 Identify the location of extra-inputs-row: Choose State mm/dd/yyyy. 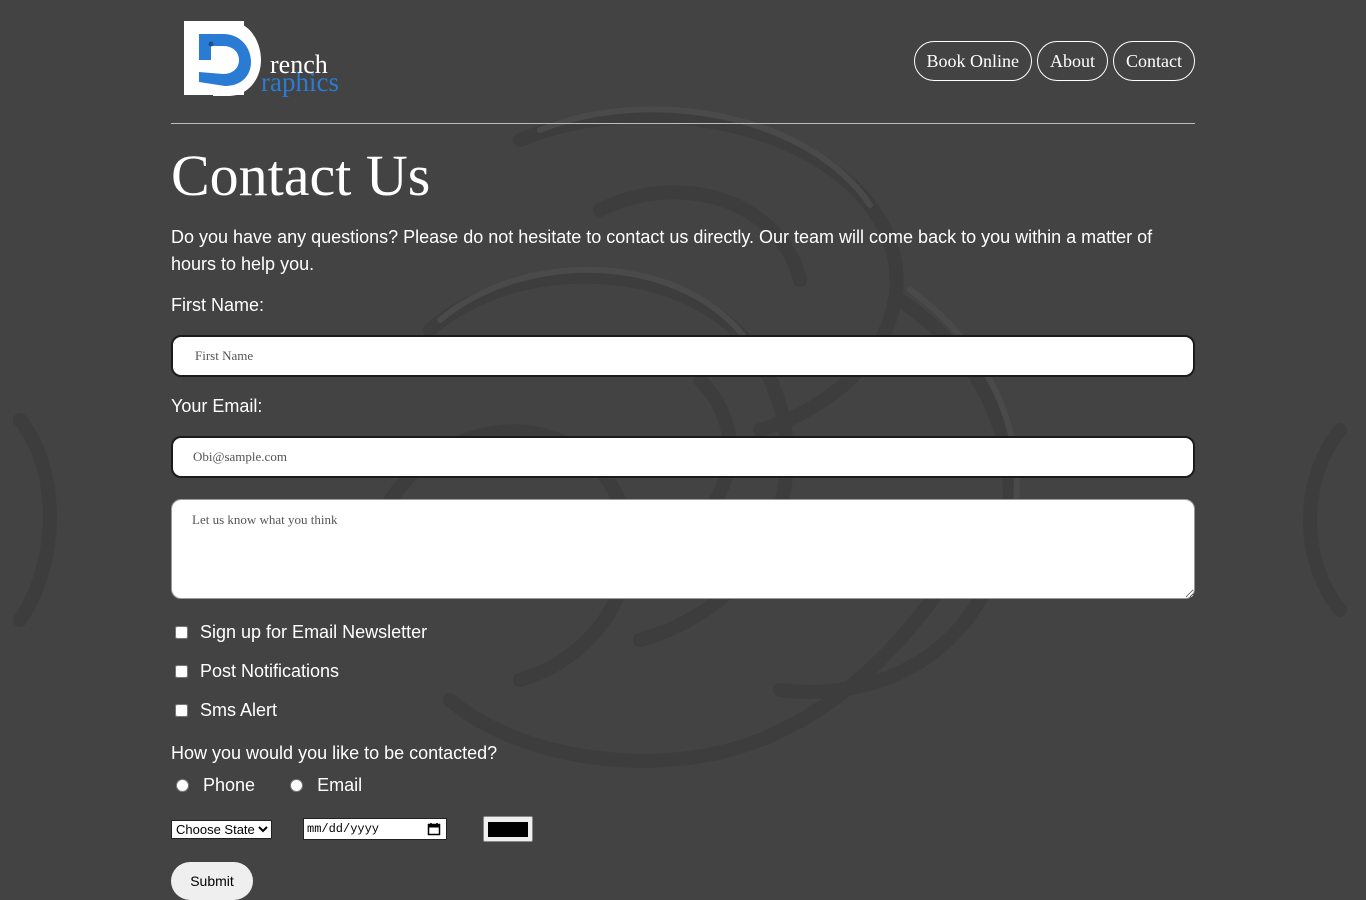
(683, 829).